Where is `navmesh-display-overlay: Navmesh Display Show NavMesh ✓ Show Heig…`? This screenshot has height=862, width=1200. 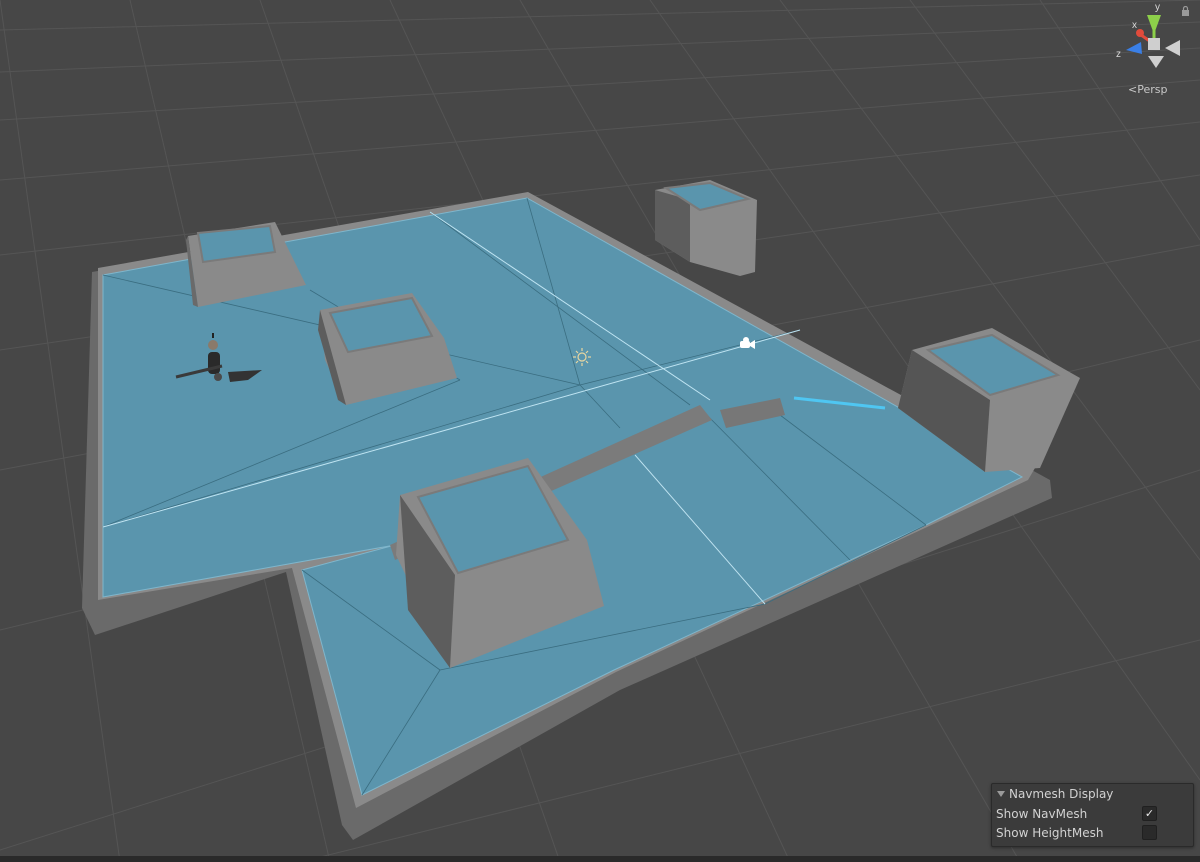
navmesh-display-overlay: Navmesh Display Show NavMesh ✓ Show Heig… is located at coordinates (1092, 815).